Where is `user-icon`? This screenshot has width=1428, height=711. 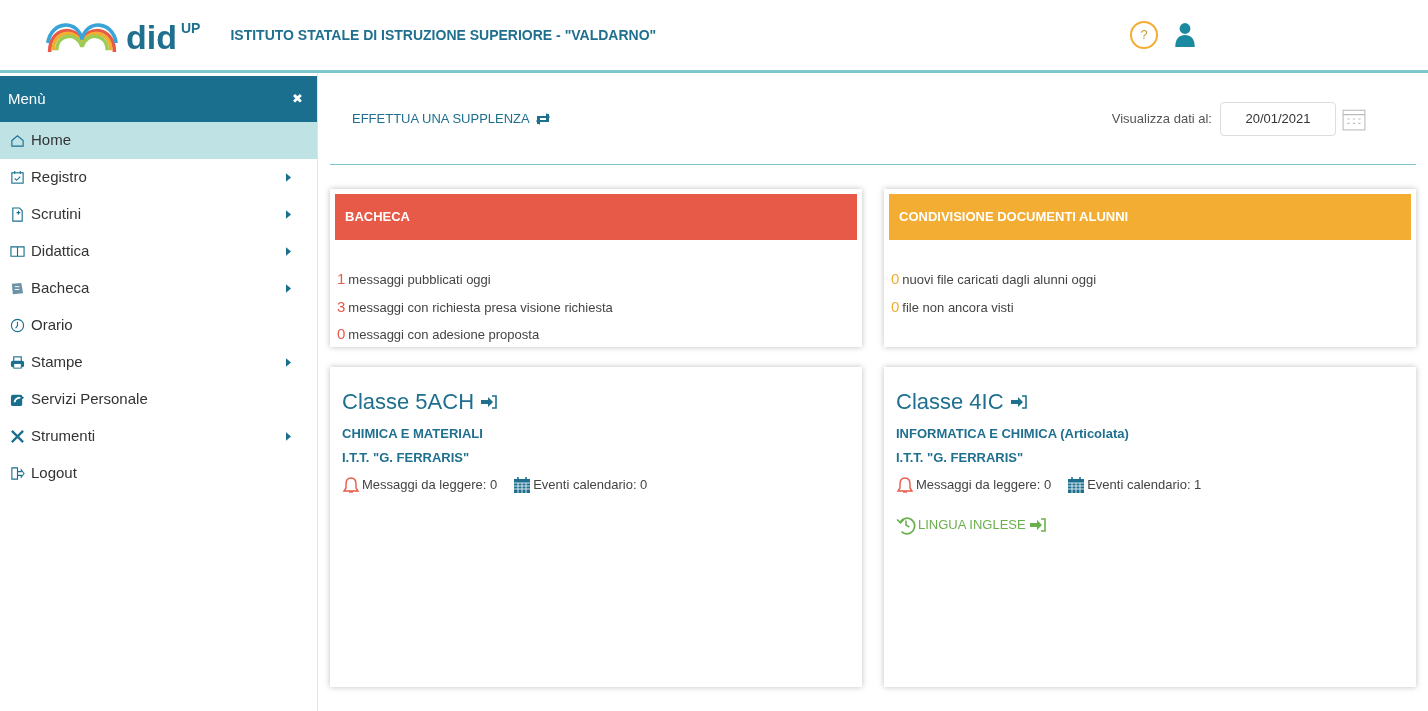
user-icon is located at coordinates (1185, 35).